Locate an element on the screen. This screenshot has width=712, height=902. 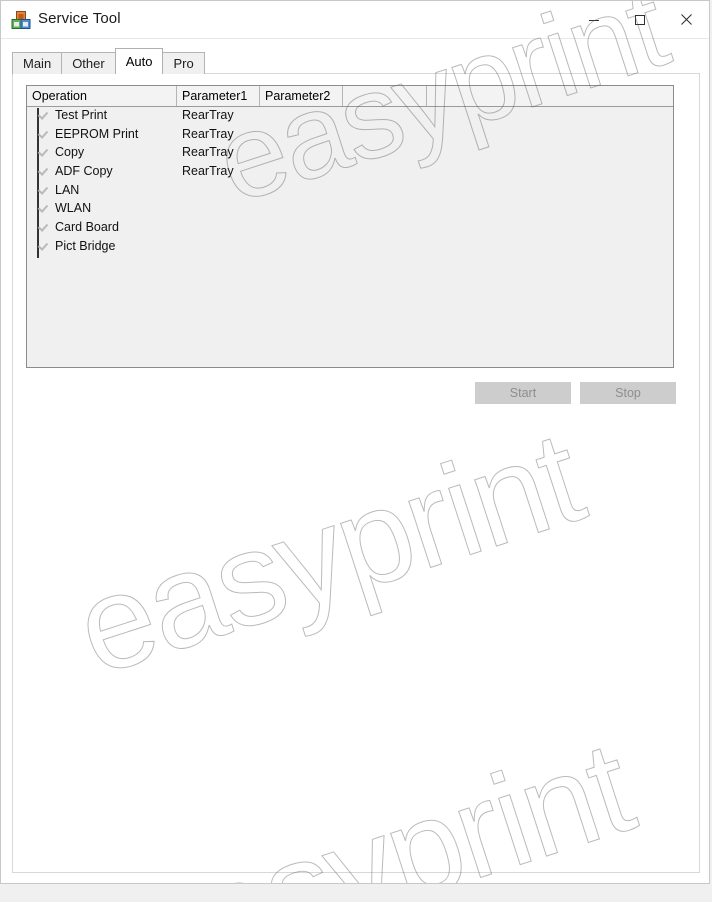
table-row: ADF Copy RearTray is located at coordinates (350, 173).